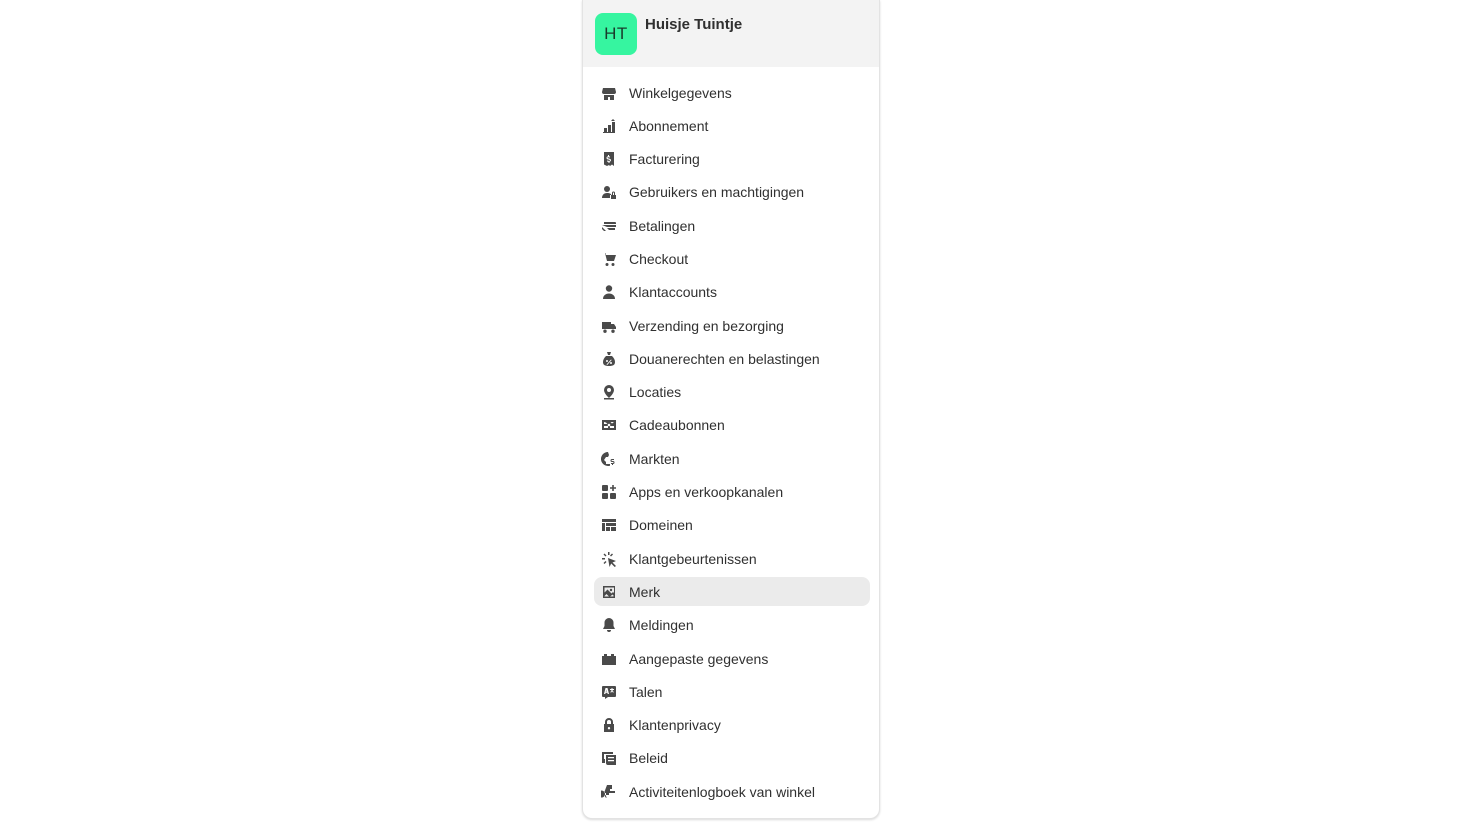 The width and height of the screenshot is (1461, 822). What do you see at coordinates (609, 292) in the screenshot?
I see `person-icon` at bounding box center [609, 292].